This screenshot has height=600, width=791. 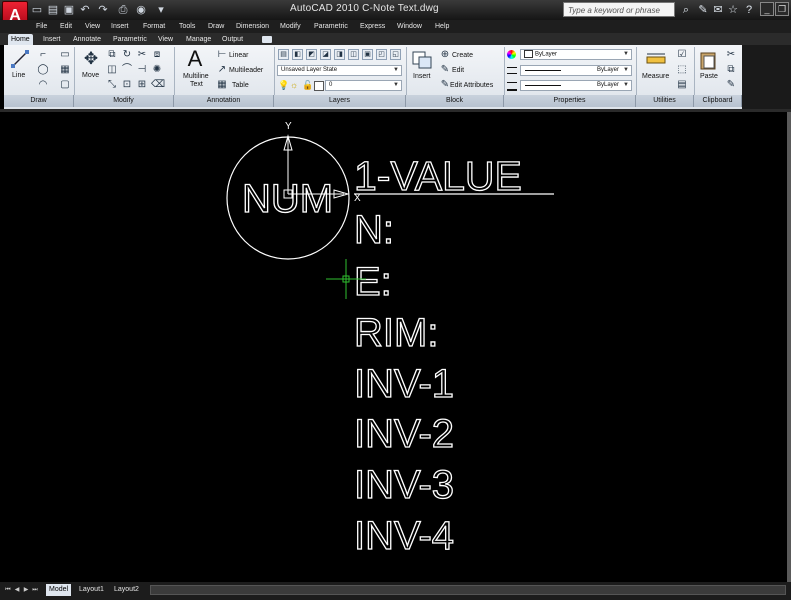 What do you see at coordinates (127, 85) in the screenshot?
I see `scale-icon: ⊡` at bounding box center [127, 85].